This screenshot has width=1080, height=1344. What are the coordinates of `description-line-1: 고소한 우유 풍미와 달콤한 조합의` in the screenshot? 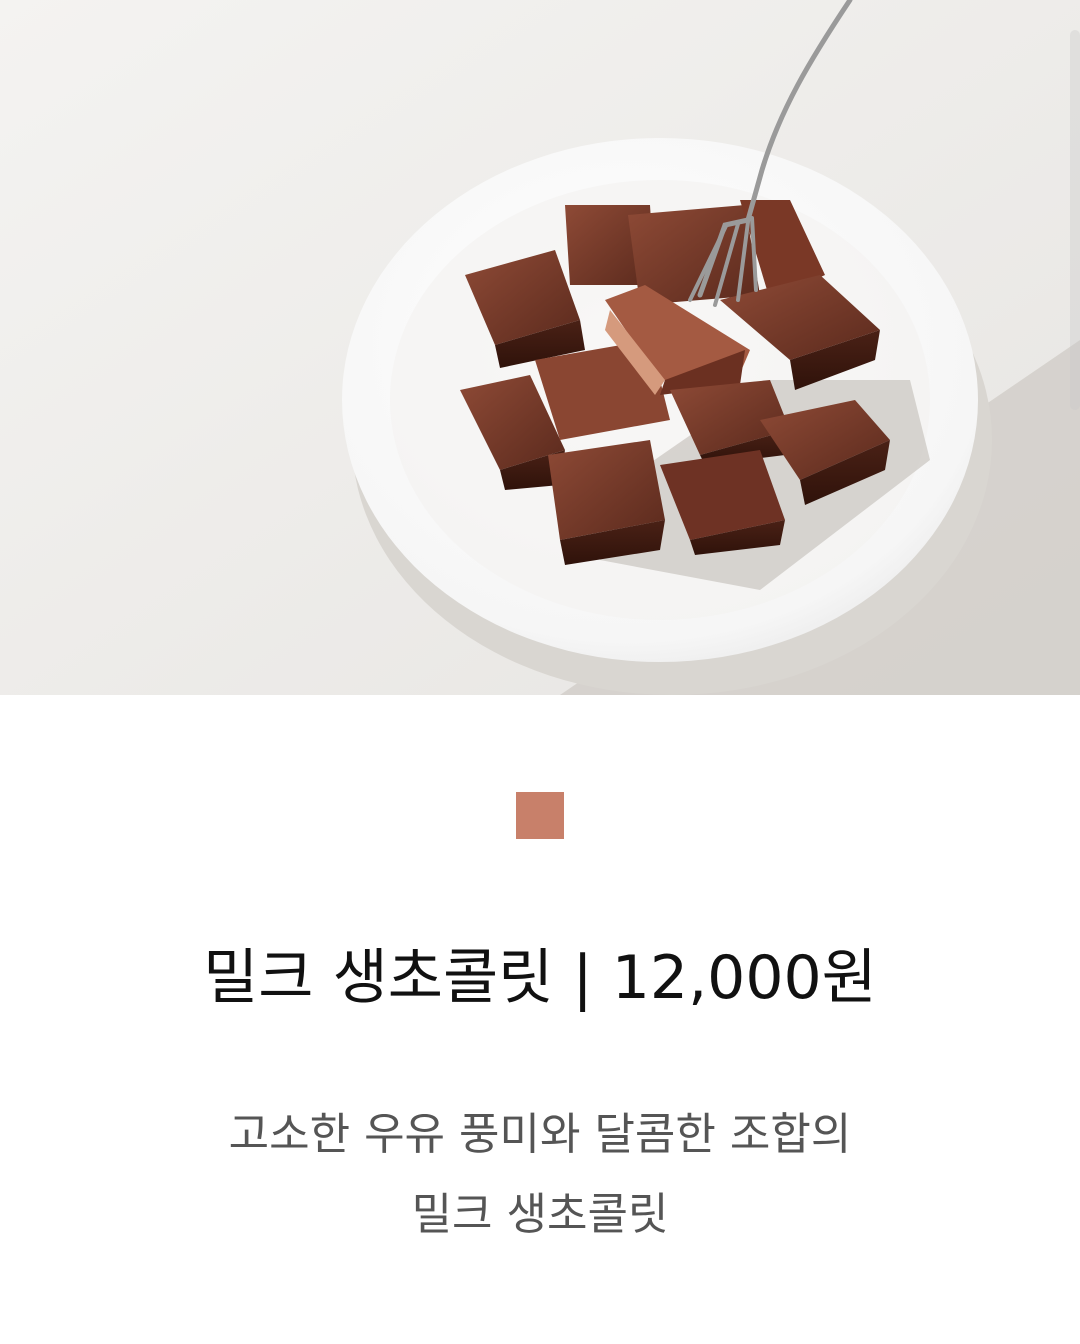 It's located at (540, 1134).